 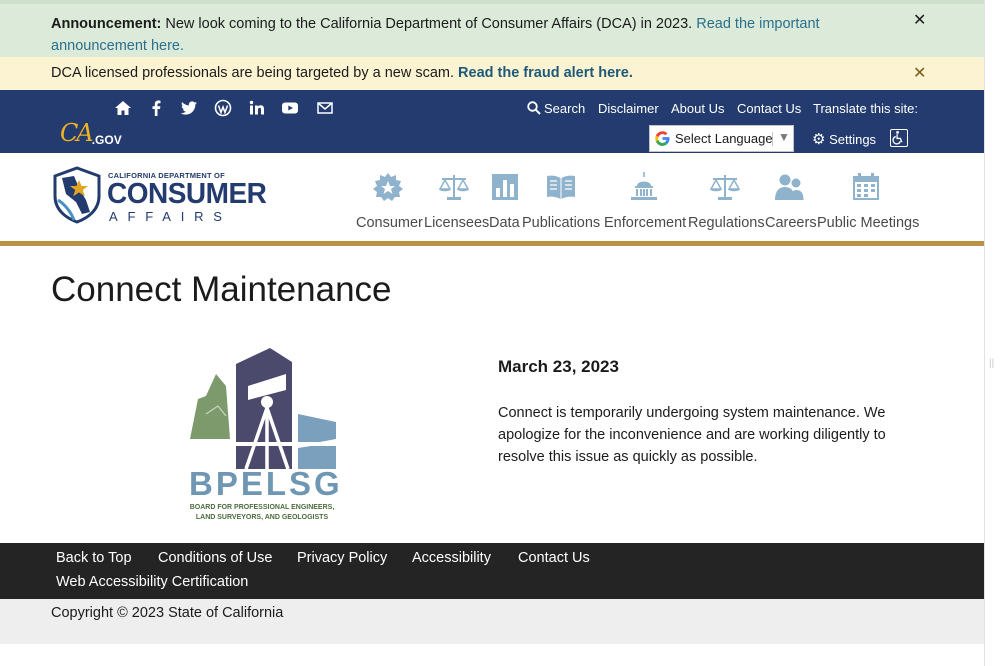 I want to click on announcement-label: Announcement:, so click(x=106, y=24).